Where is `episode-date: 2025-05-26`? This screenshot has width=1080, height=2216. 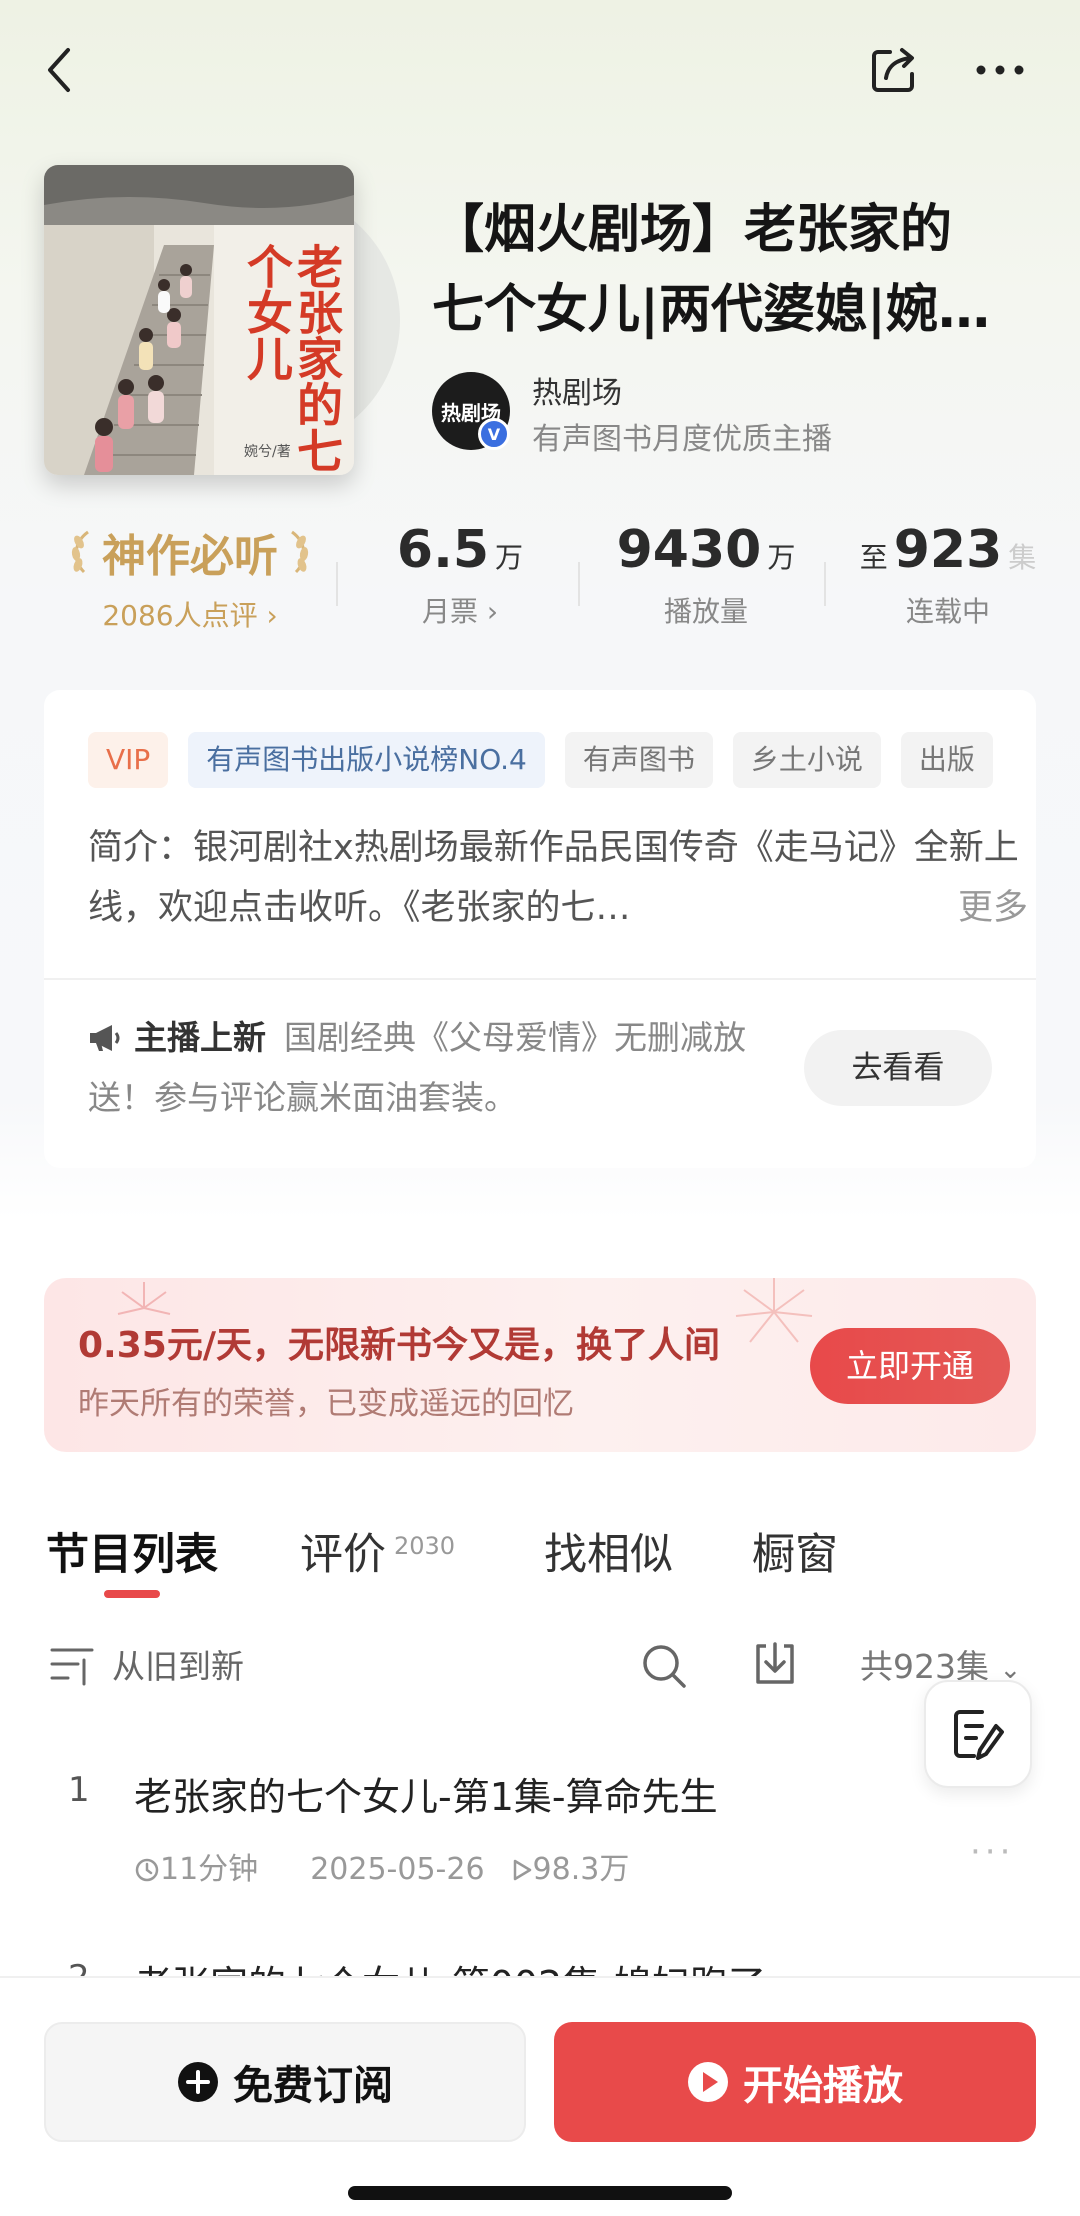 episode-date: 2025-05-26 is located at coordinates (397, 1869).